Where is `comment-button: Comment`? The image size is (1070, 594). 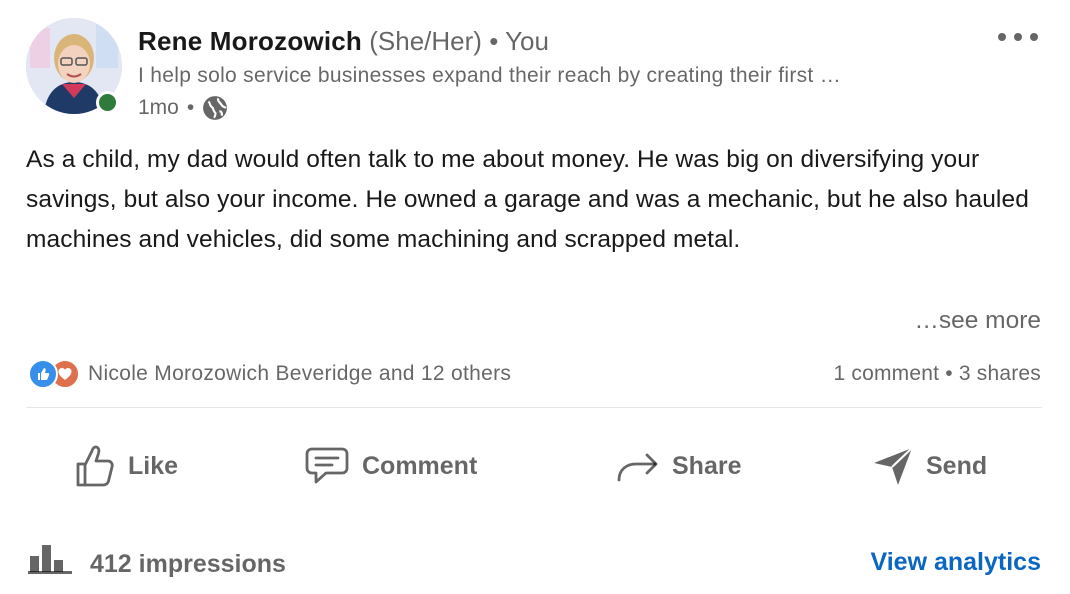 comment-button: Comment is located at coordinates (390, 466).